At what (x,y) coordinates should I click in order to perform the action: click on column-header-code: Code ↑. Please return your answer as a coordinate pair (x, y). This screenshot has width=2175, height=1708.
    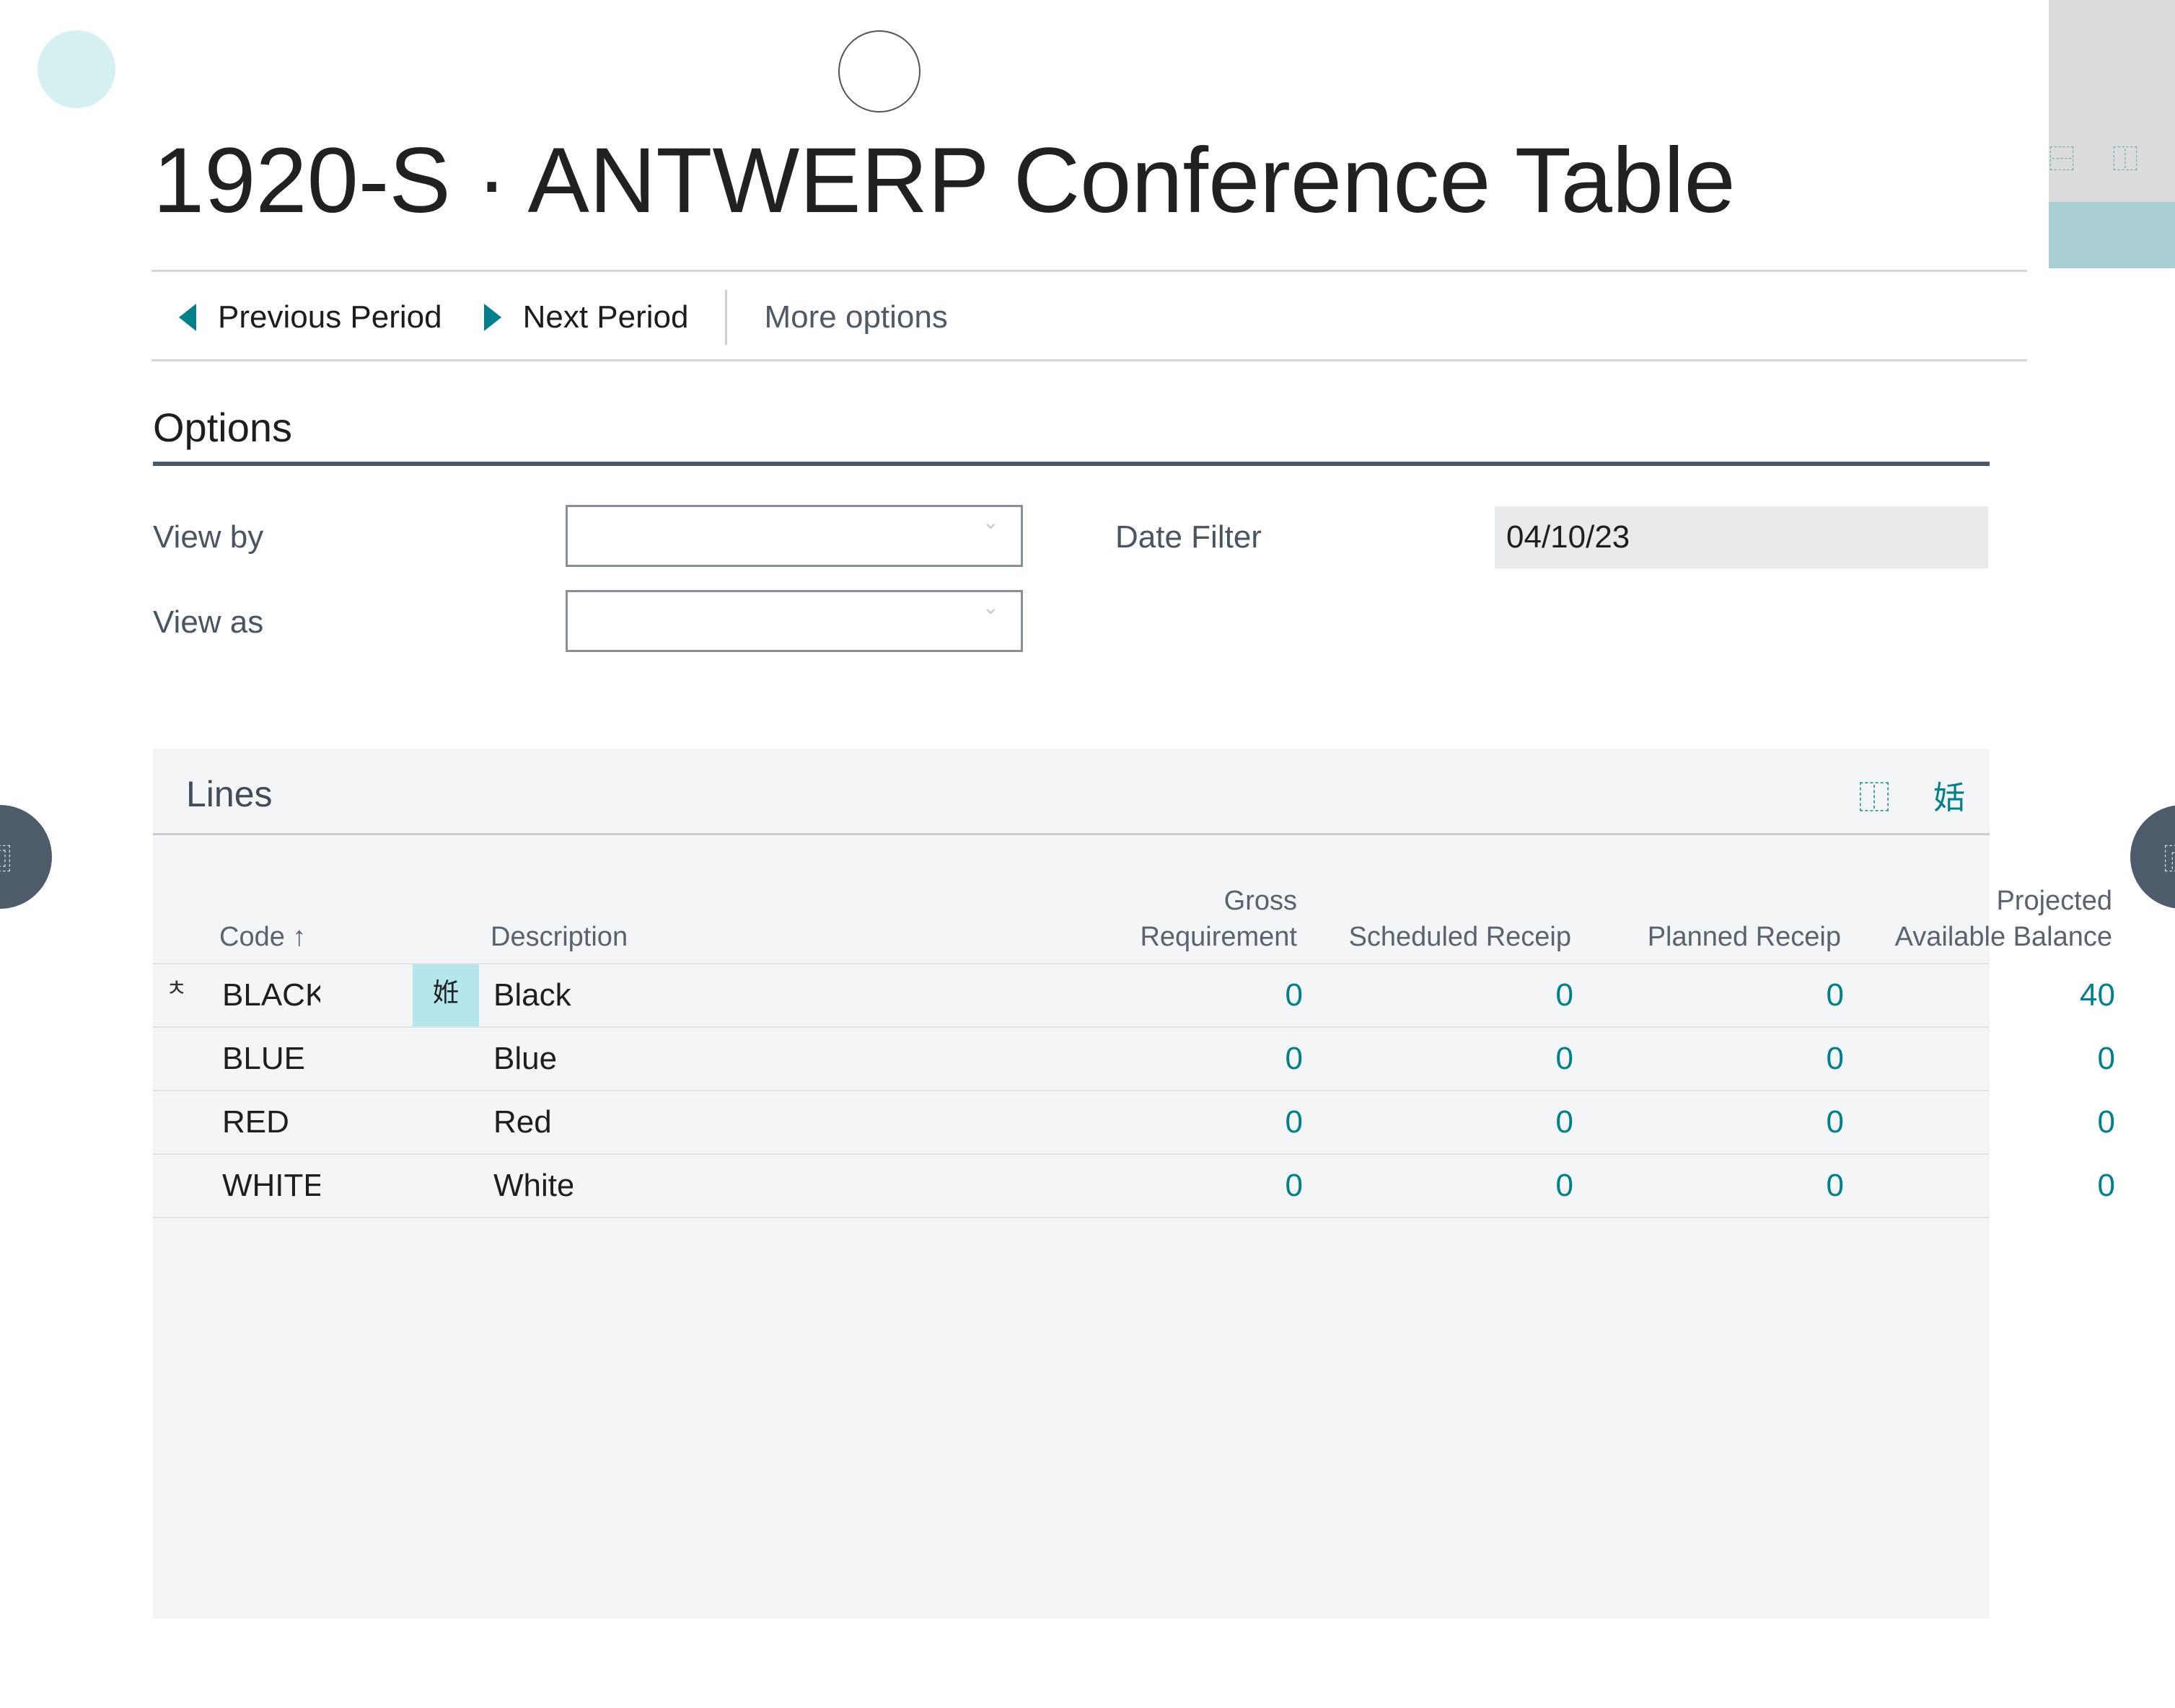
    Looking at the image, I should click on (263, 937).